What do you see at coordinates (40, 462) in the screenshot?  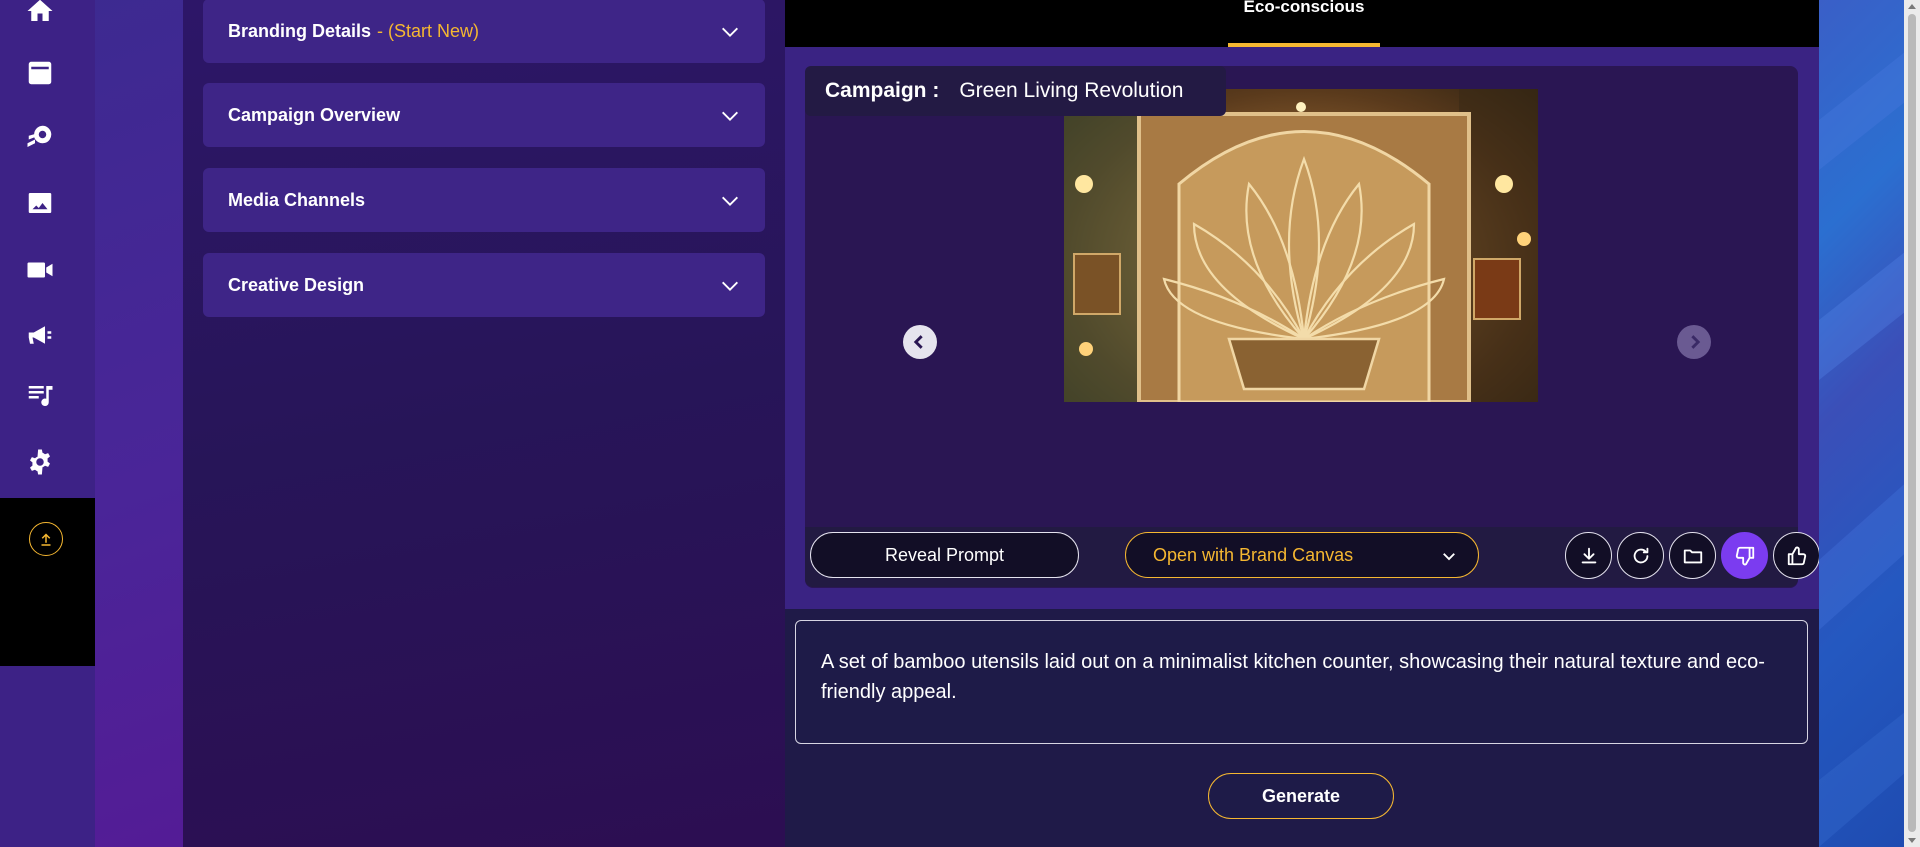 I see `gear-icon` at bounding box center [40, 462].